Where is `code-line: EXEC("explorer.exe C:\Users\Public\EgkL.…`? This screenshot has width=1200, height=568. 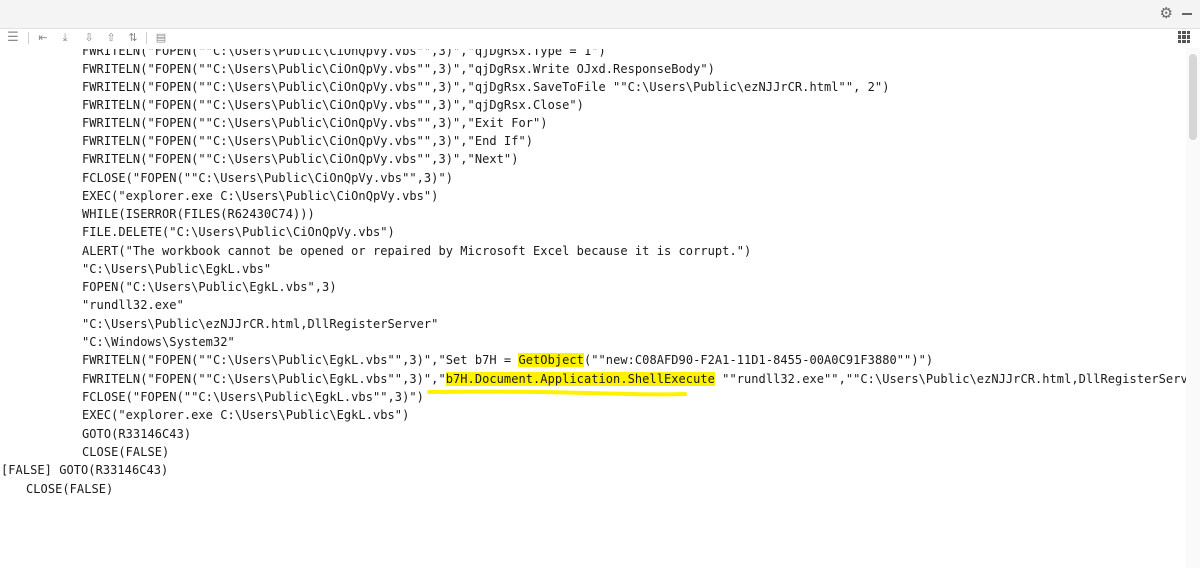 code-line: EXEC("explorer.exe C:\Users\Public\EgkL.… is located at coordinates (246, 415).